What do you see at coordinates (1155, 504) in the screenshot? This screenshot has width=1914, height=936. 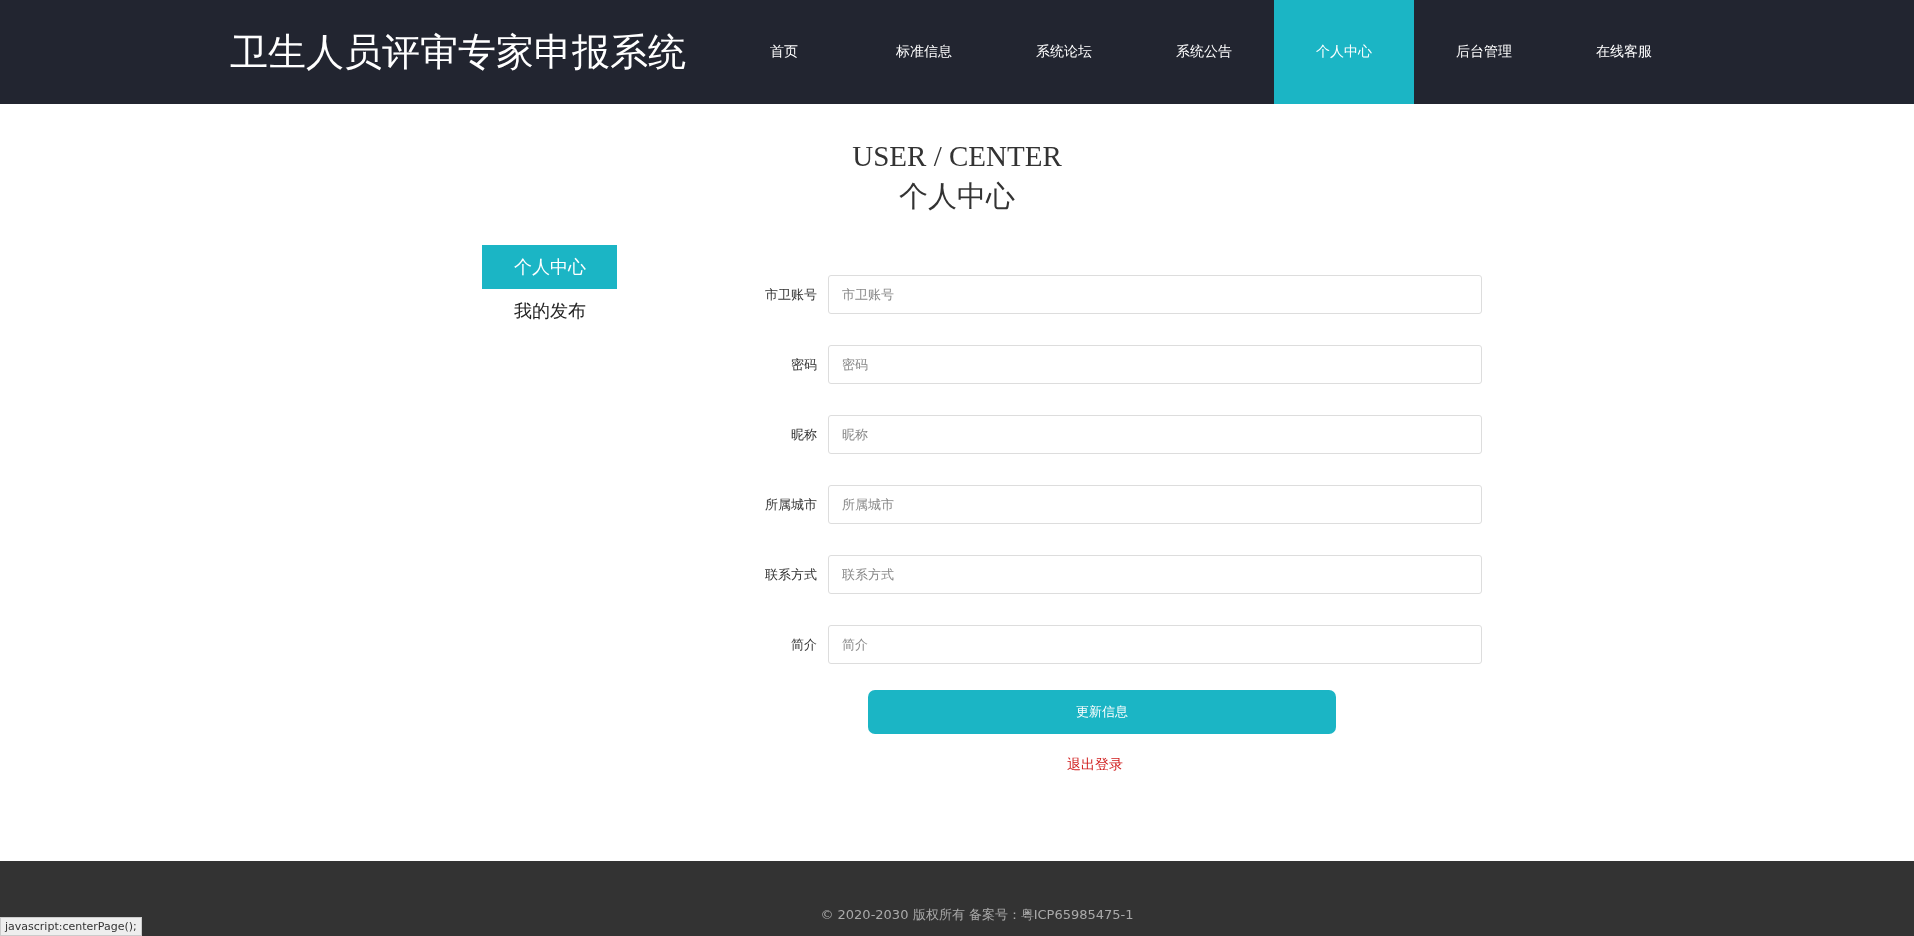 I see `input-field: 所属城市` at bounding box center [1155, 504].